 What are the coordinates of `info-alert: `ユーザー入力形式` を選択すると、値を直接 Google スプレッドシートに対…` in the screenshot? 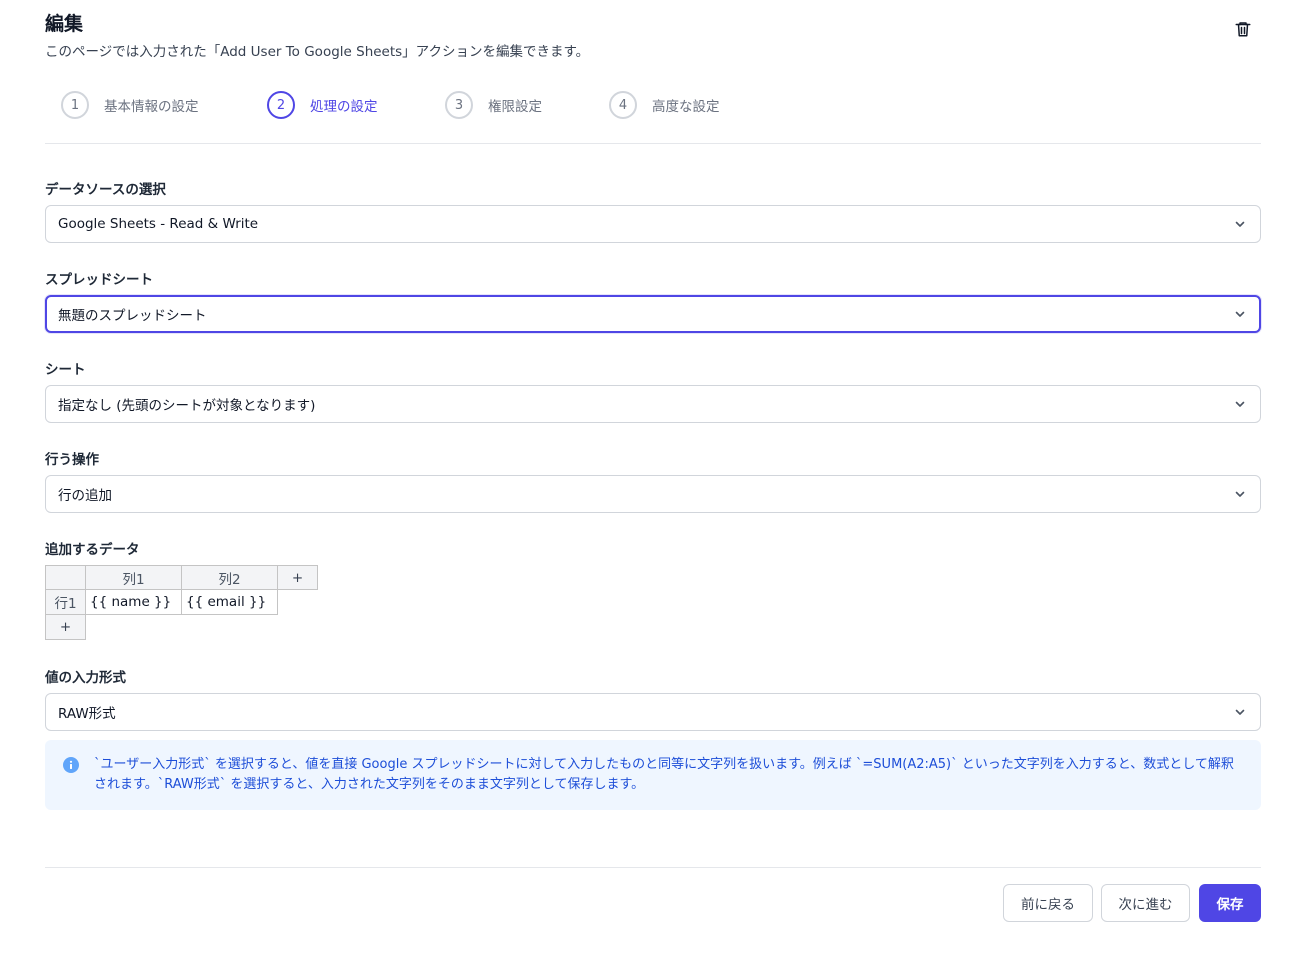 It's located at (653, 775).